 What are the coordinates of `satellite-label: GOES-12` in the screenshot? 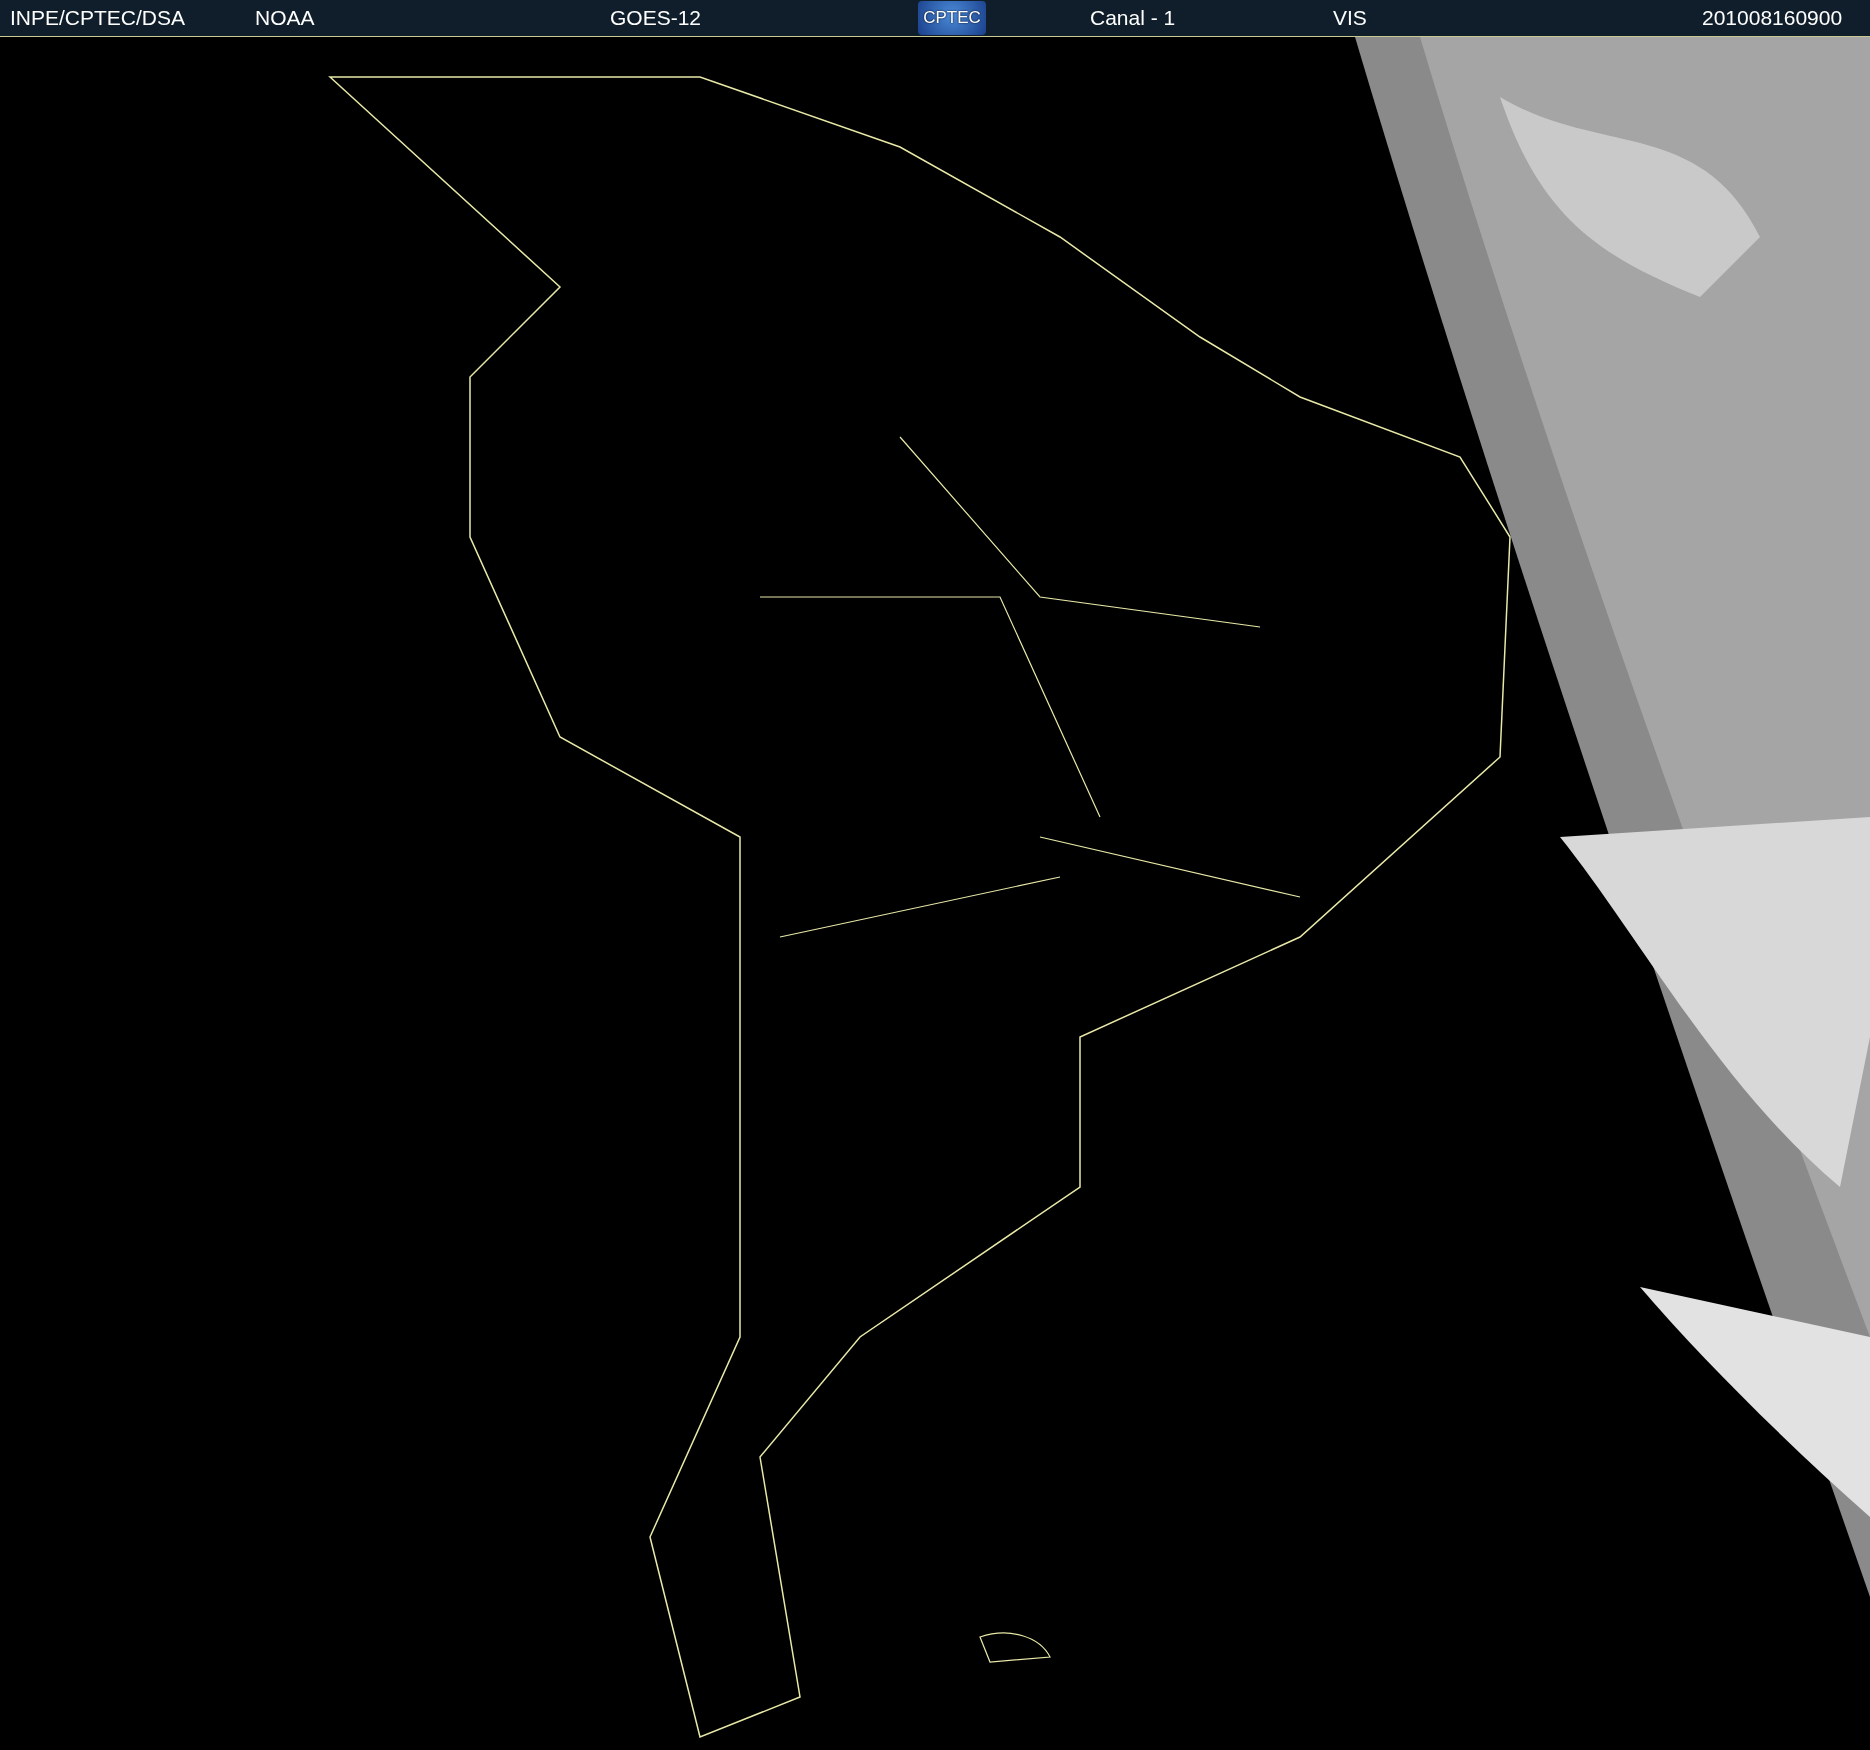 It's located at (656, 18).